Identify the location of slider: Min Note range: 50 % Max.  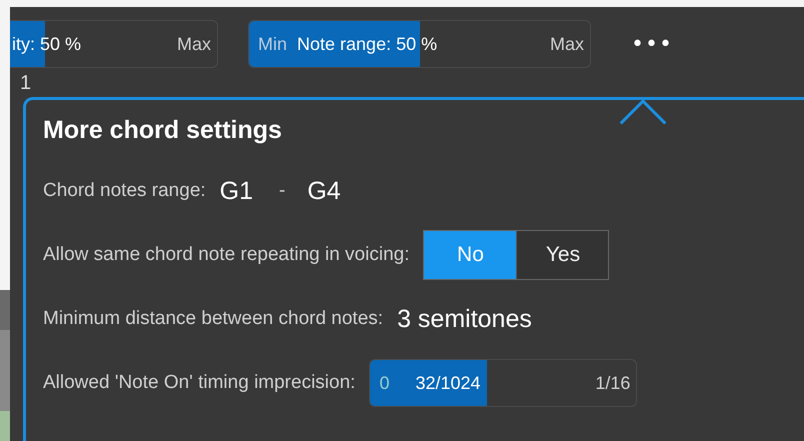
(419, 44).